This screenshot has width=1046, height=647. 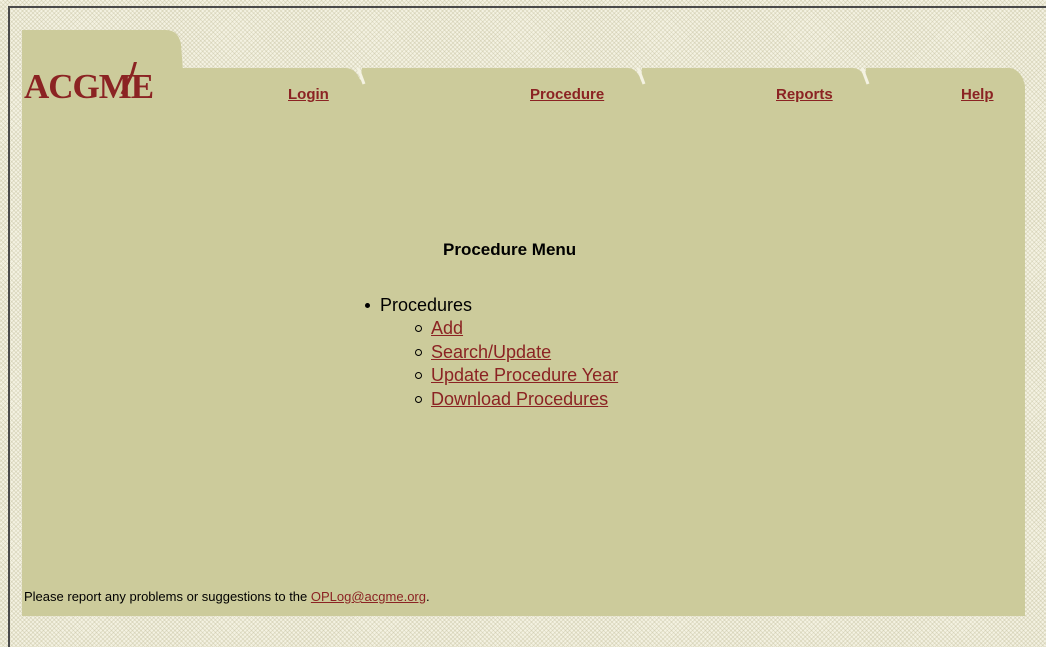 I want to click on support-email-link: OPLog@acgme.org, so click(x=368, y=596).